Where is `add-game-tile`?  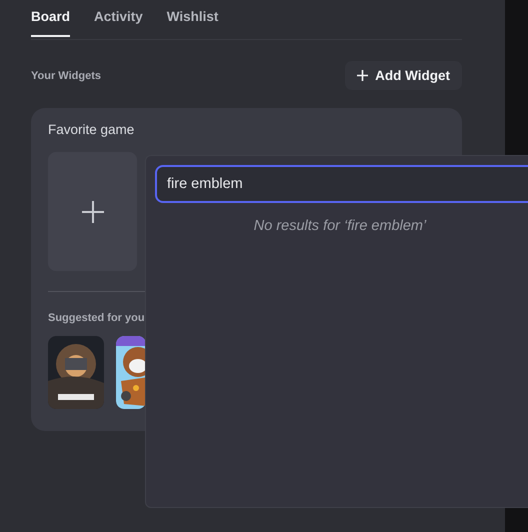 add-game-tile is located at coordinates (92, 211).